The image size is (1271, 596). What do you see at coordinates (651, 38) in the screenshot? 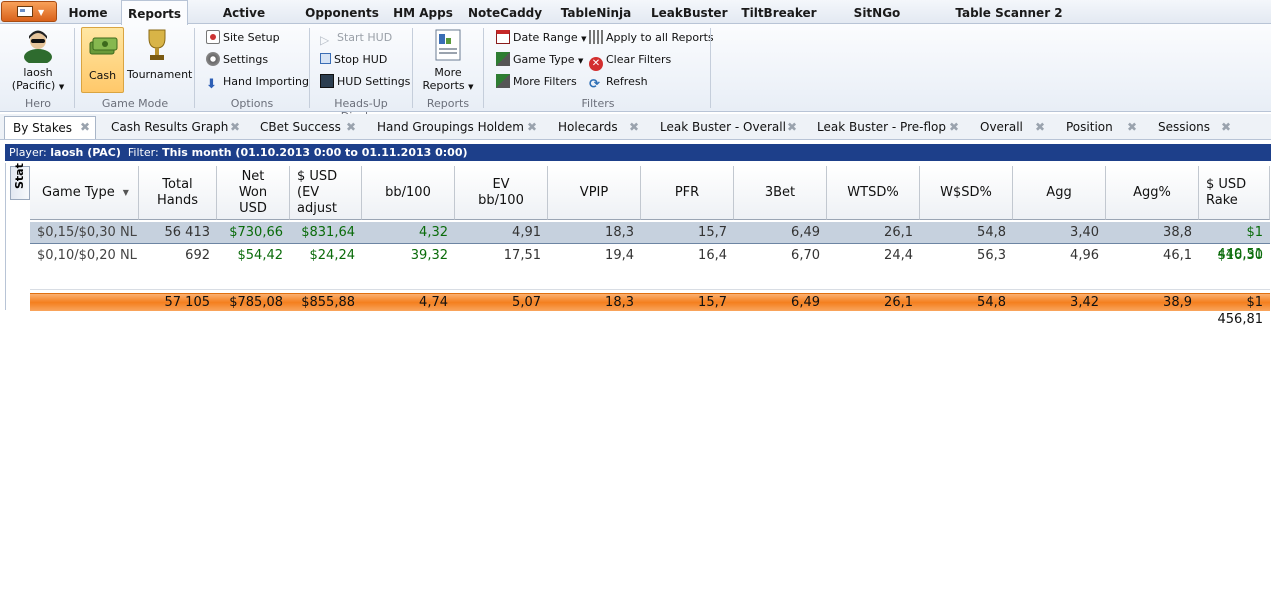
I see `apply-all-reports-button: Apply to all Reports` at bounding box center [651, 38].